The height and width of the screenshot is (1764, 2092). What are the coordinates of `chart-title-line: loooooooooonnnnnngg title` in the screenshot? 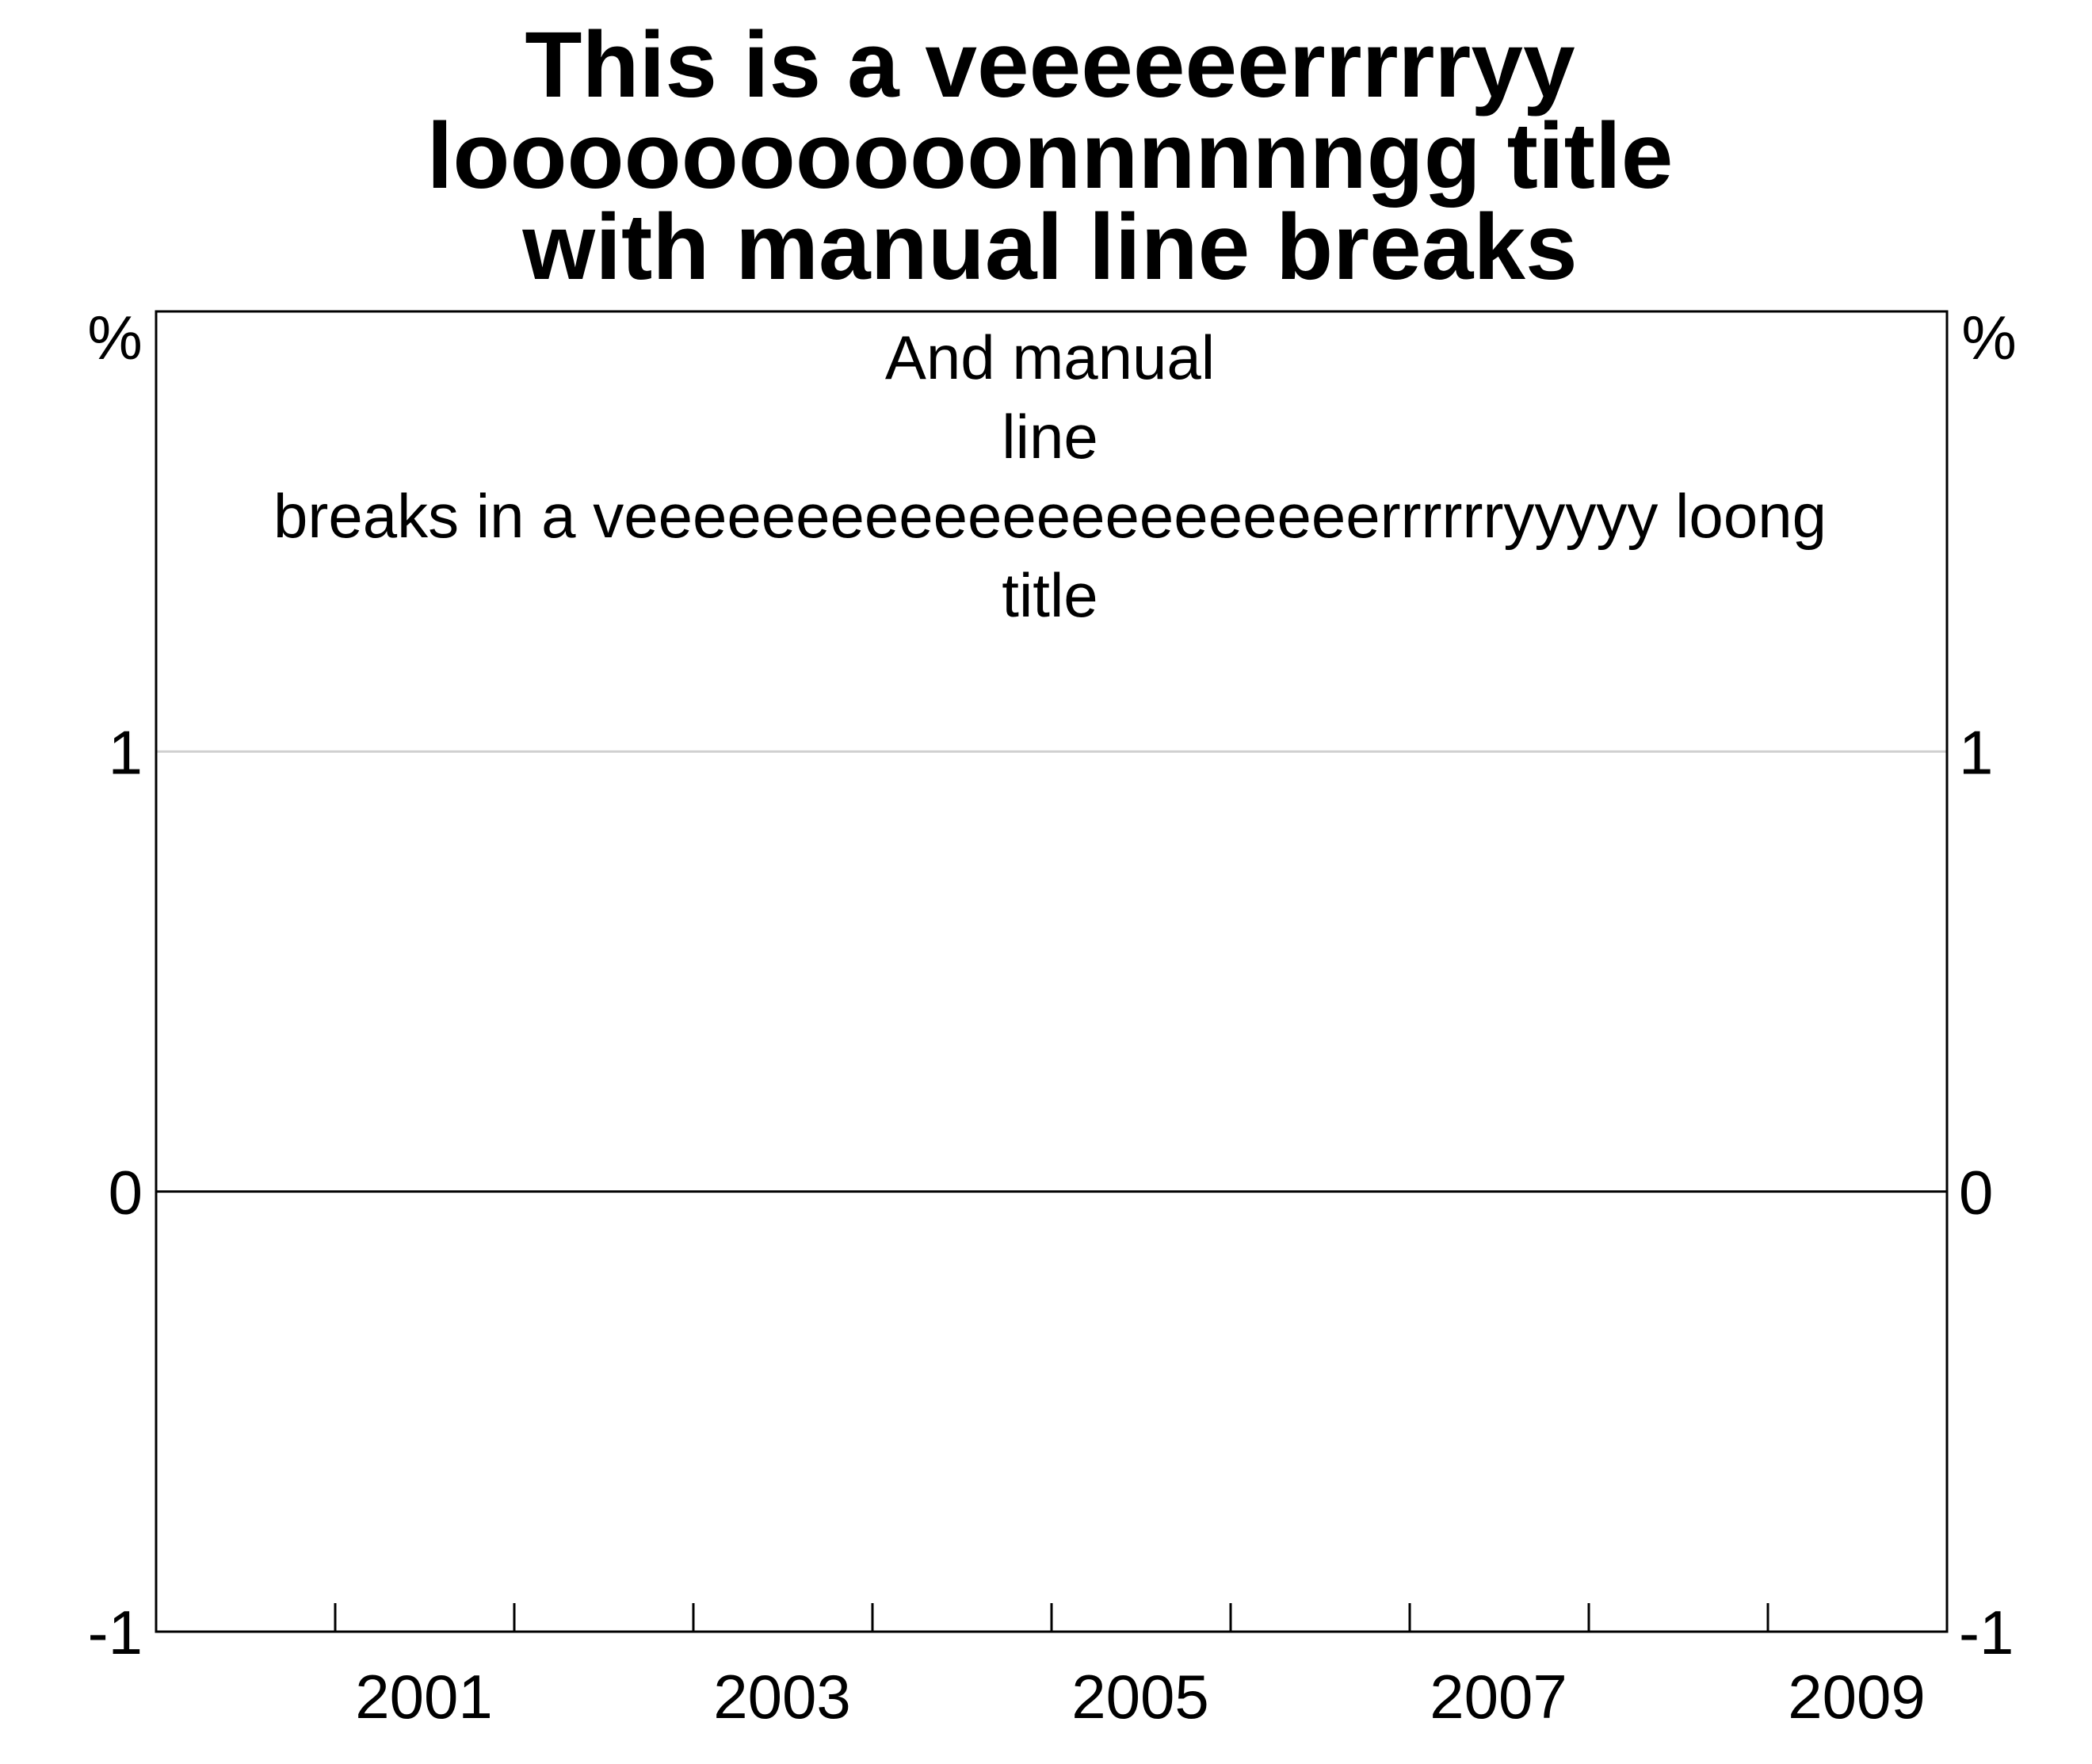 It's located at (1050, 156).